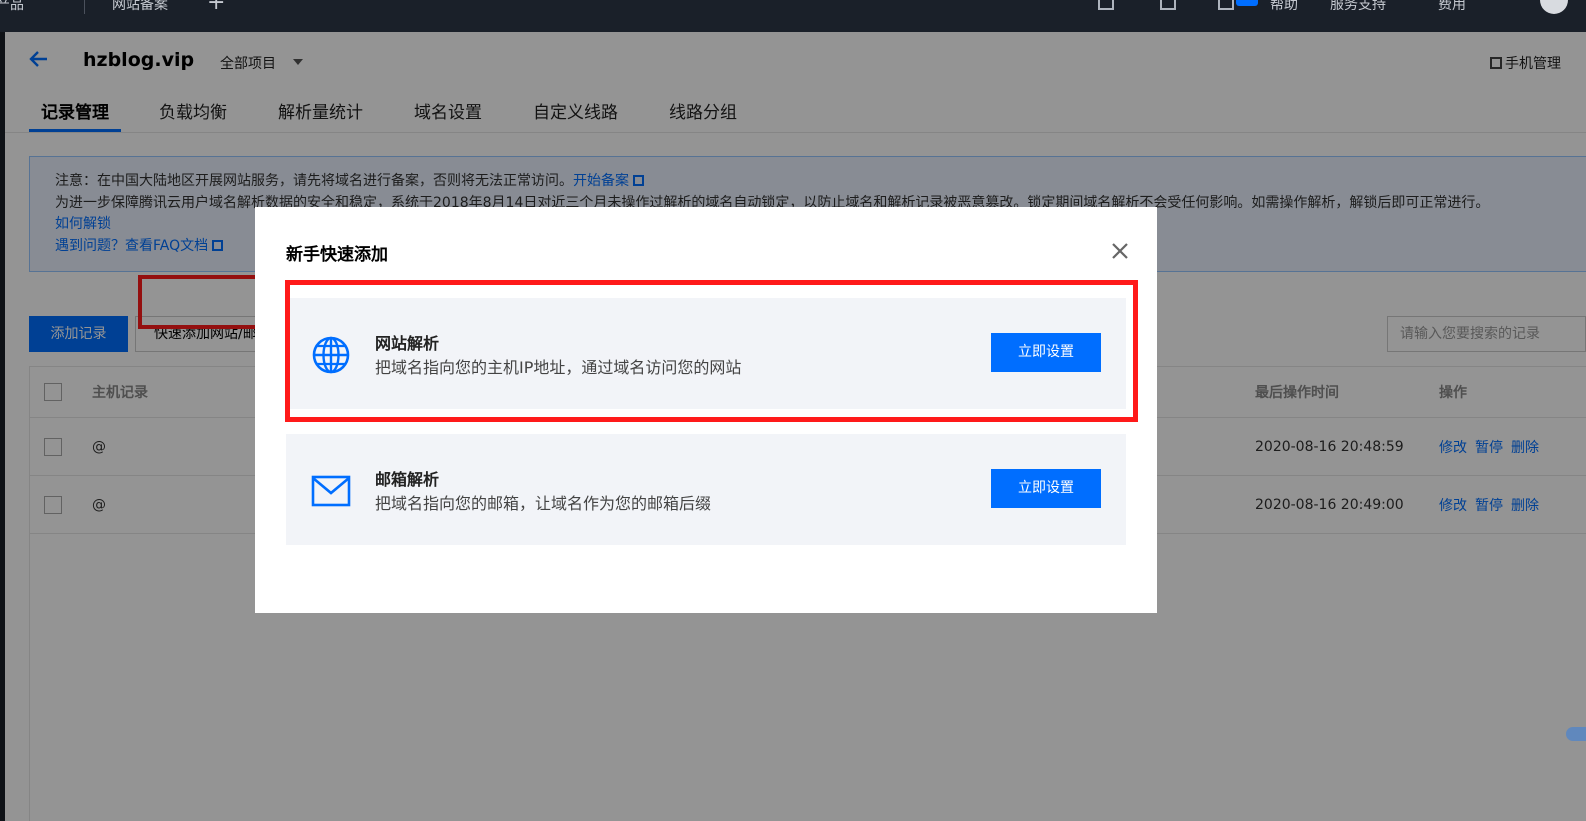 This screenshot has height=821, width=1586. I want to click on plus-icon: +, so click(216, 7).